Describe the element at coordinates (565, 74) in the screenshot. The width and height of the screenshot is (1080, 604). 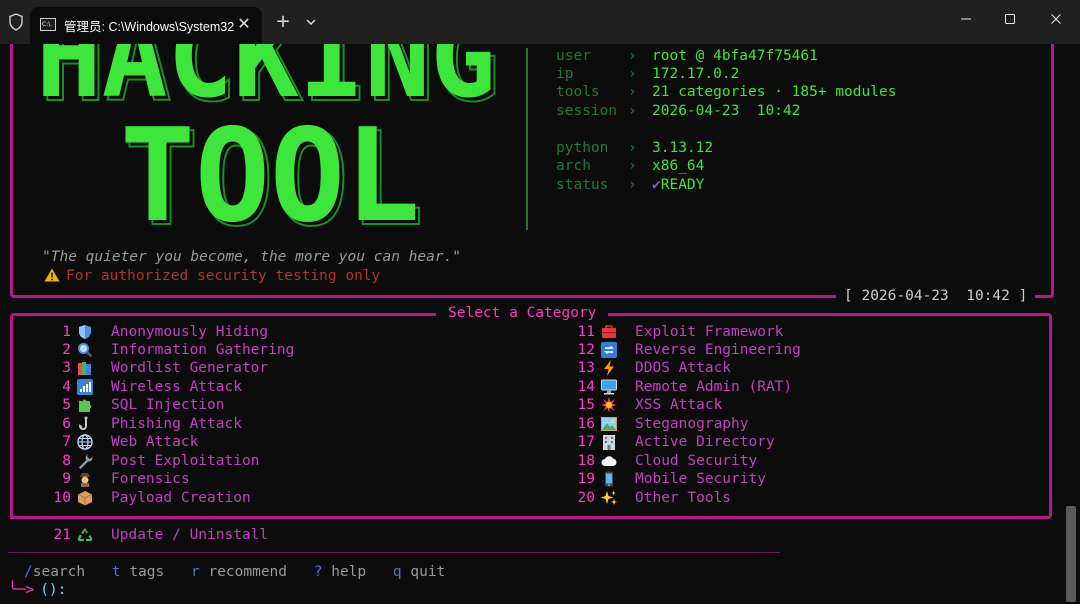
I see `info-key: ip` at that location.